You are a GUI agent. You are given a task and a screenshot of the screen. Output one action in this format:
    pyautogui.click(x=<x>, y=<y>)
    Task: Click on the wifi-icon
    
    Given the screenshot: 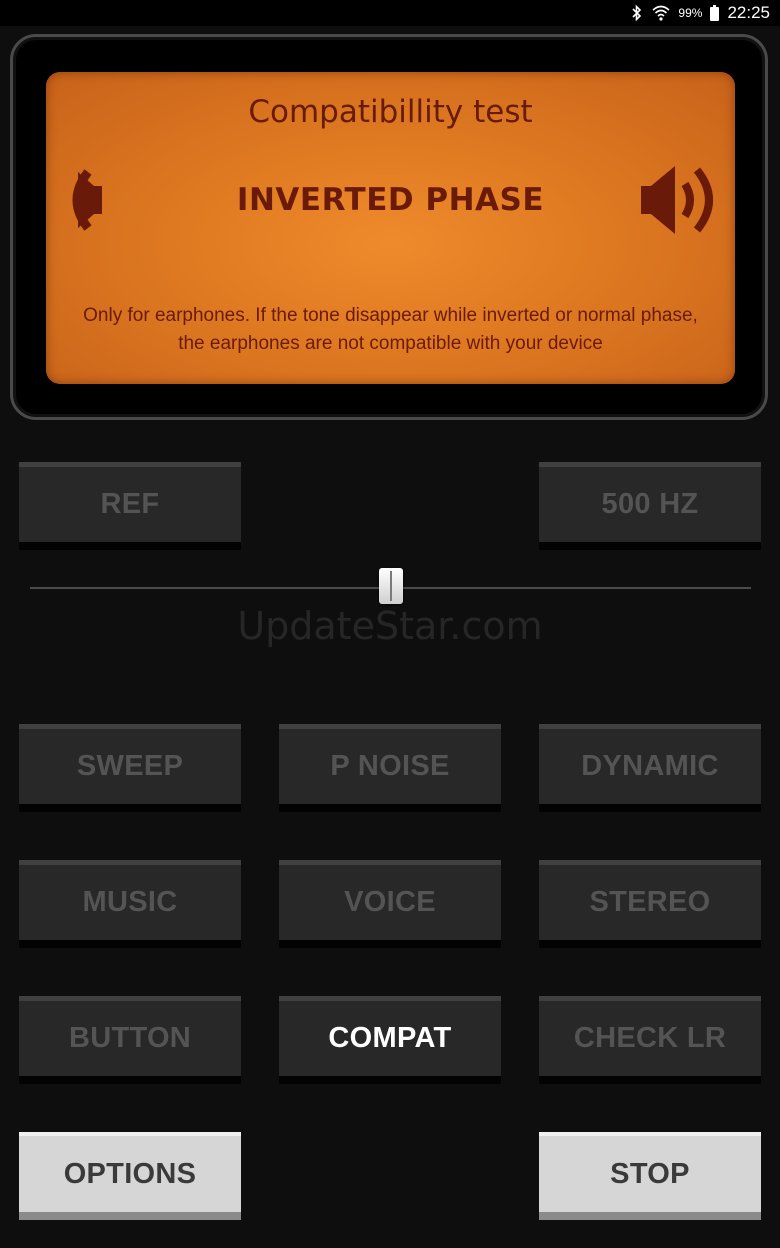 What is the action you would take?
    pyautogui.click(x=661, y=13)
    